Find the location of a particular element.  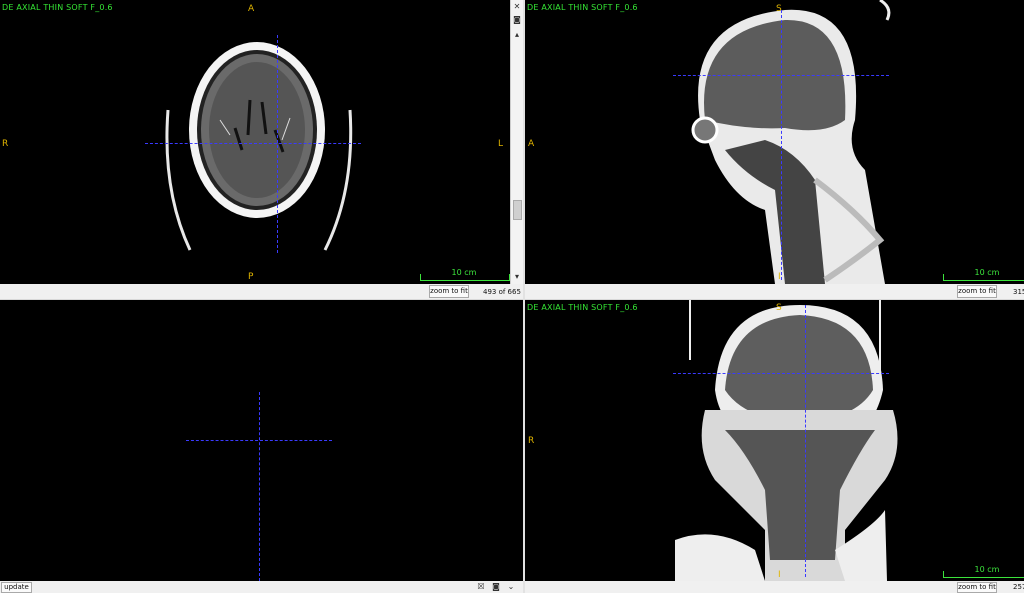

axial-statusbar: zoom to fit 493 of 665 is located at coordinates (261, 291).